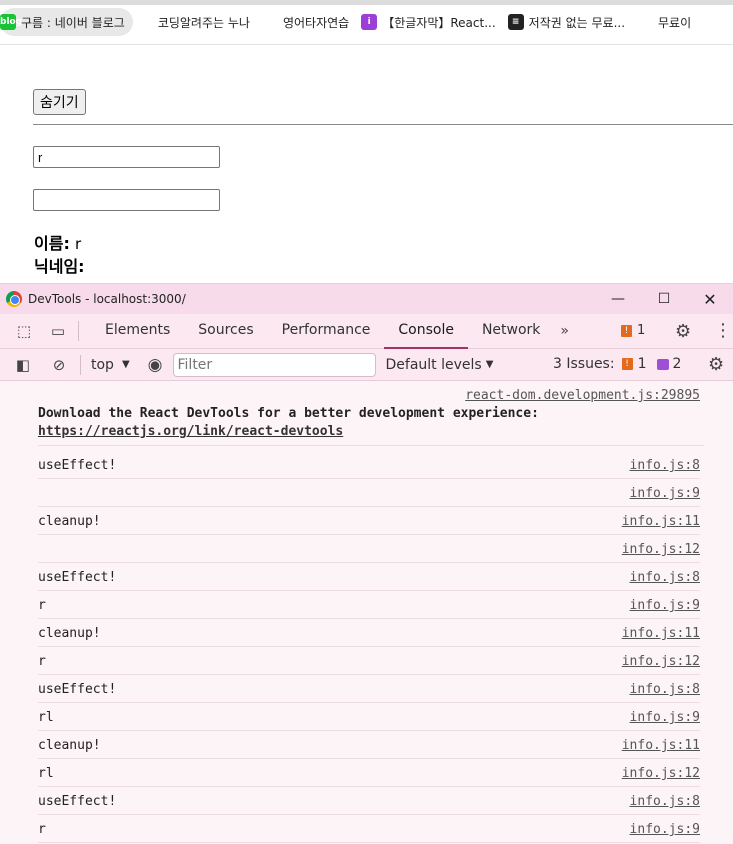 The height and width of the screenshot is (844, 733). Describe the element at coordinates (617, 364) in the screenshot. I see `issues-counter: 3 Issues: ! 1 2` at that location.